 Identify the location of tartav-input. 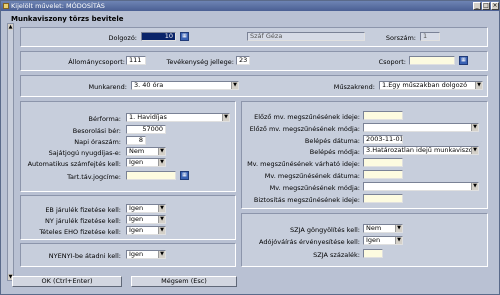
(151, 175).